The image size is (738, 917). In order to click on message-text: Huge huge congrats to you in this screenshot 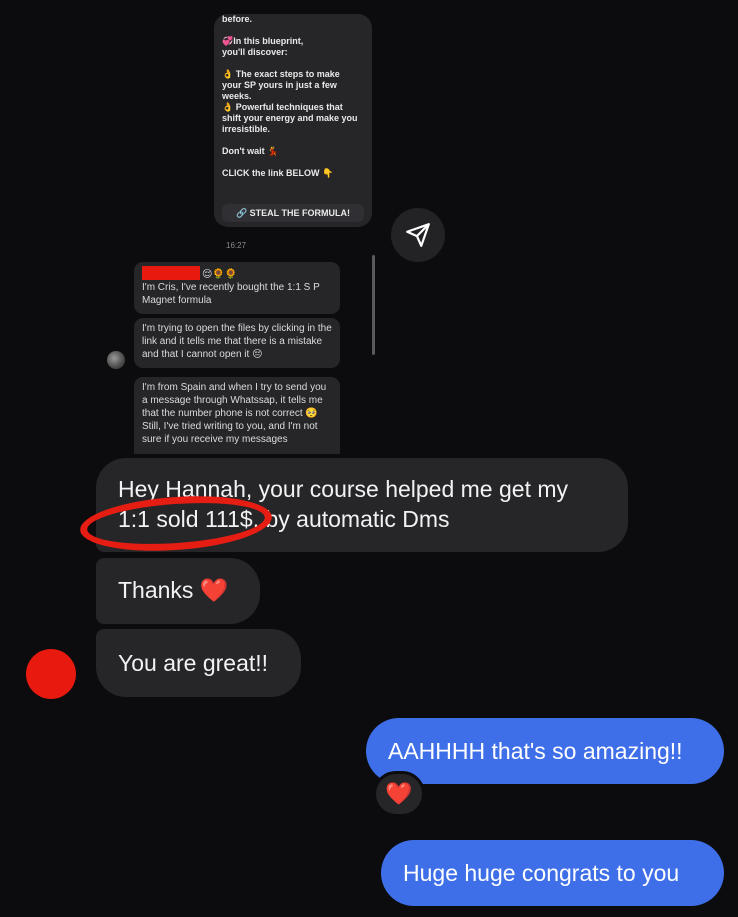, I will do `click(541, 873)`.